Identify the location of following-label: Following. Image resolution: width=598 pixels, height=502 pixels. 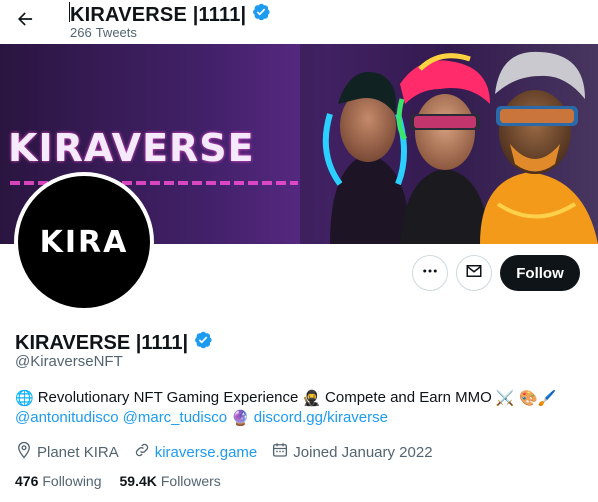
(72, 481).